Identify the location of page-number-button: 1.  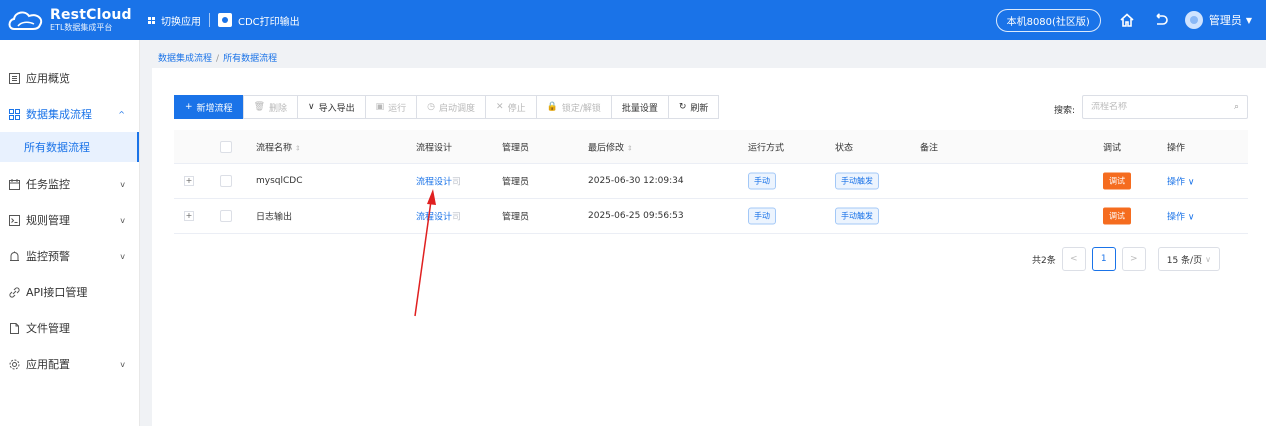
(1103, 259).